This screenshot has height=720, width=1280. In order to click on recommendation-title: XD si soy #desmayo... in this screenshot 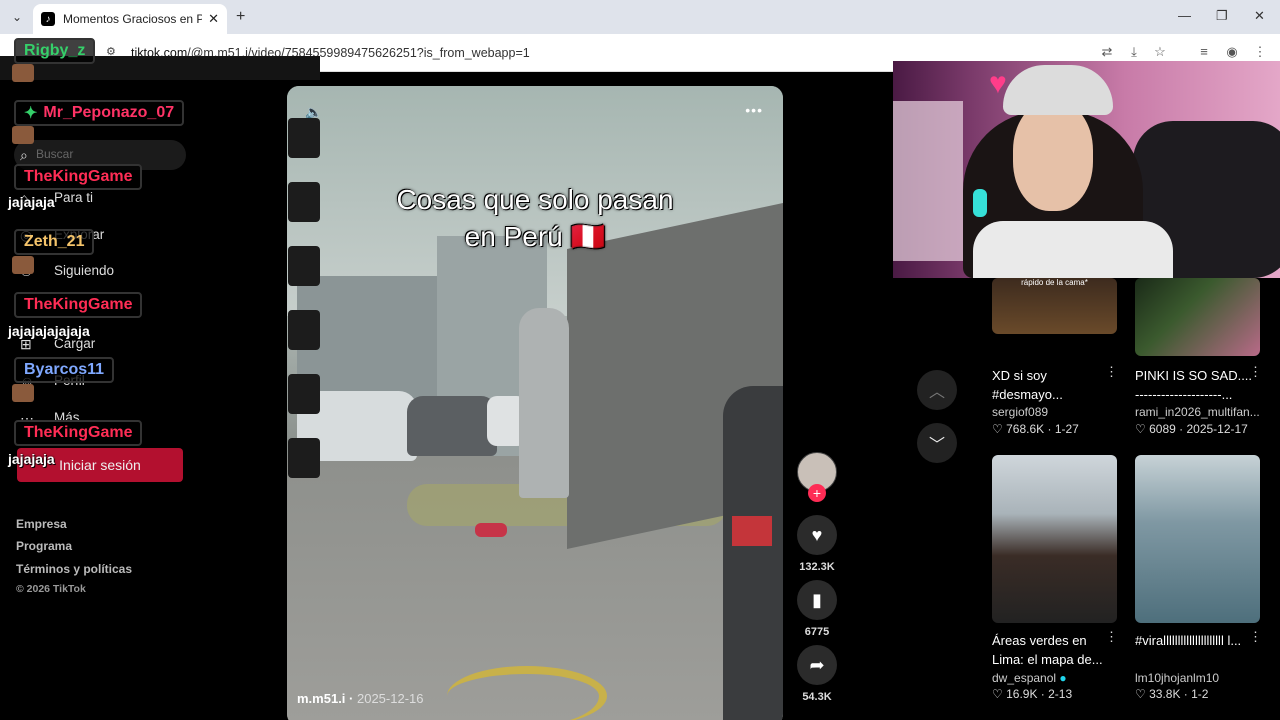, I will do `click(1051, 385)`.